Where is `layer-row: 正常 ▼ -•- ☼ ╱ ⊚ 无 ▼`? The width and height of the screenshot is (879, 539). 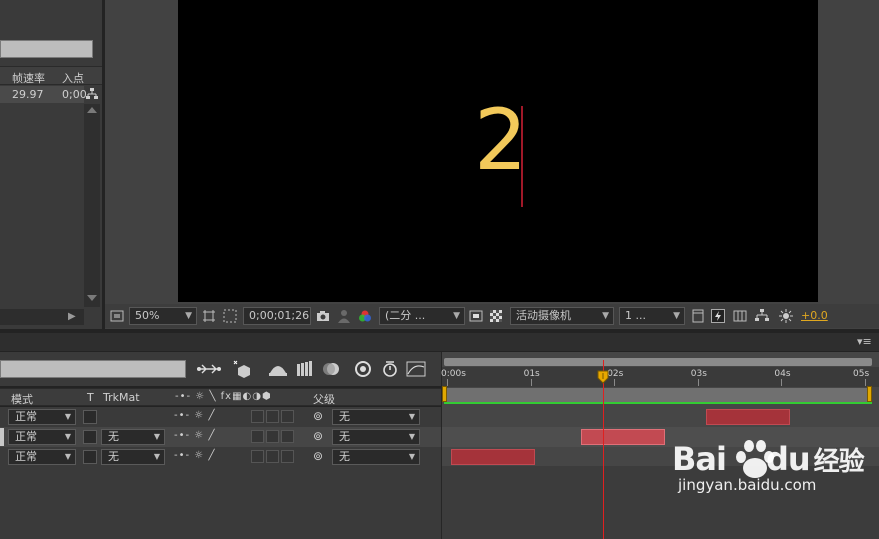
layer-row: 正常 ▼ -•- ☼ ╱ ⊚ 无 ▼ is located at coordinates (220, 417).